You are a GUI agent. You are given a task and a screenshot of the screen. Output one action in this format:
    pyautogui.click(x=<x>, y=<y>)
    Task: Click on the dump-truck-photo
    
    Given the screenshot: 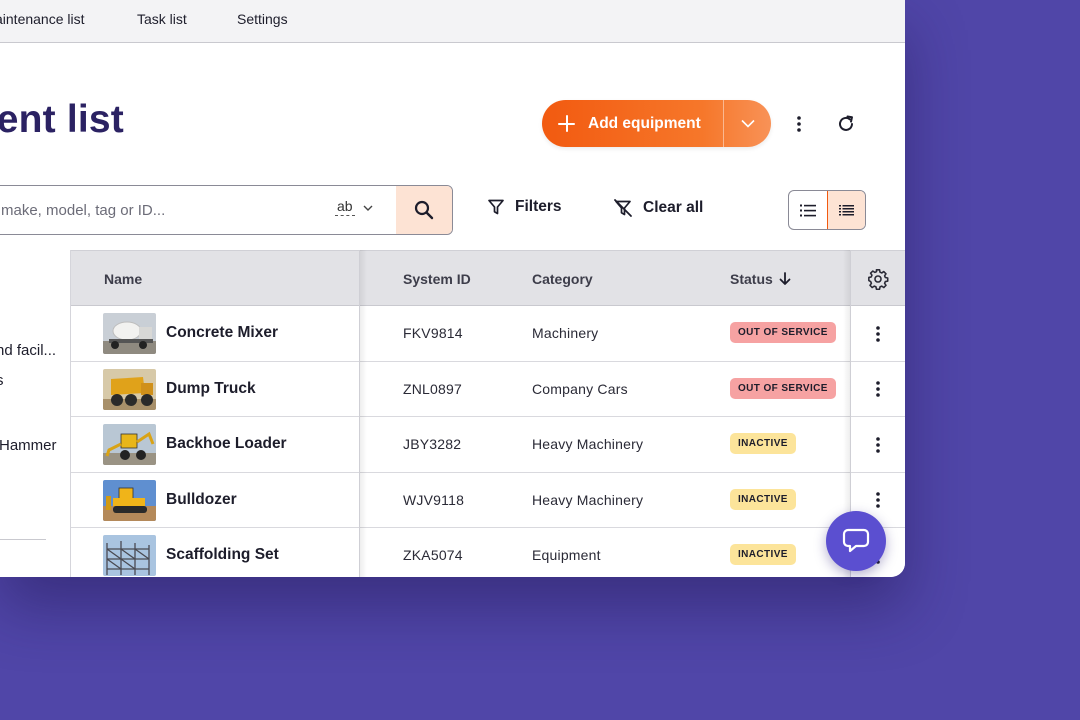 What is the action you would take?
    pyautogui.click(x=129, y=389)
    